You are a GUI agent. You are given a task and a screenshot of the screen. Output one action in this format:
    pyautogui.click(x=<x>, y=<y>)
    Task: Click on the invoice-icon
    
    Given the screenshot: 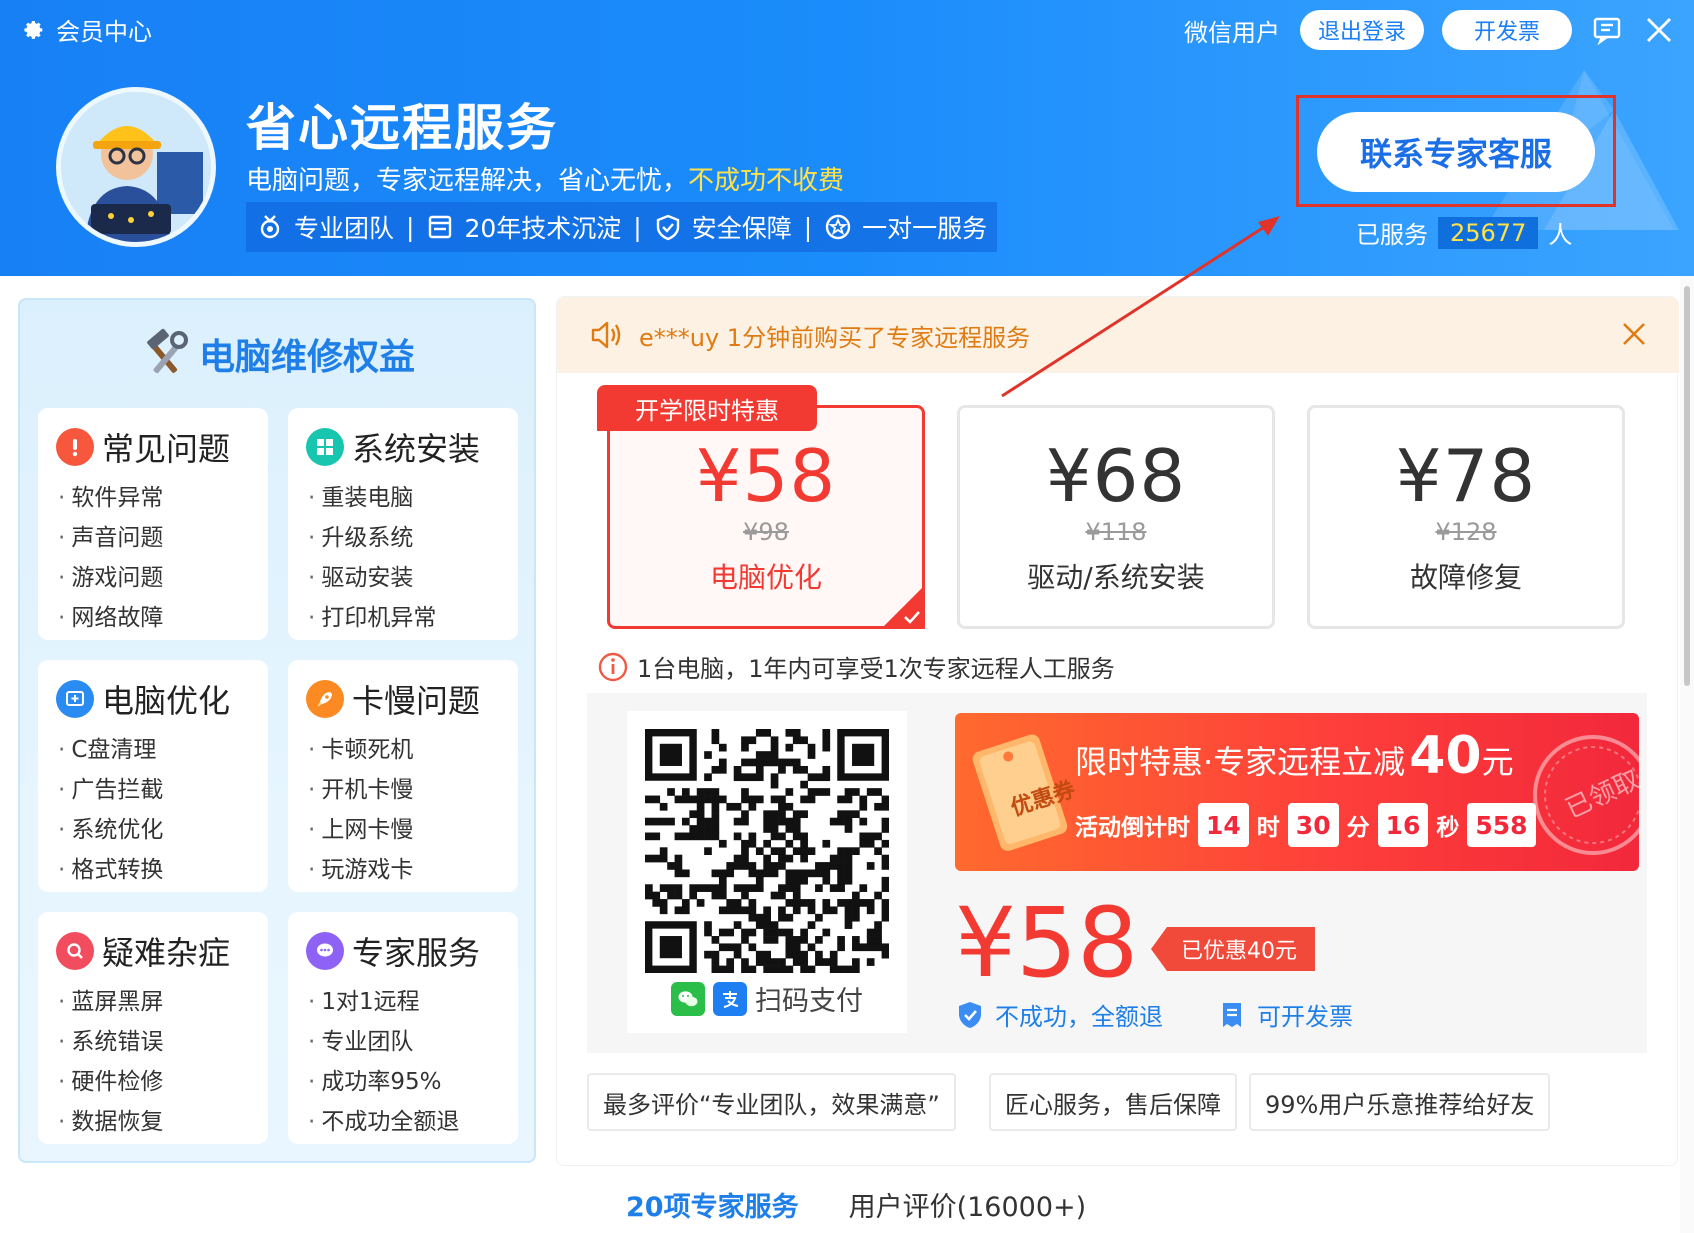 What is the action you would take?
    pyautogui.click(x=1232, y=1014)
    